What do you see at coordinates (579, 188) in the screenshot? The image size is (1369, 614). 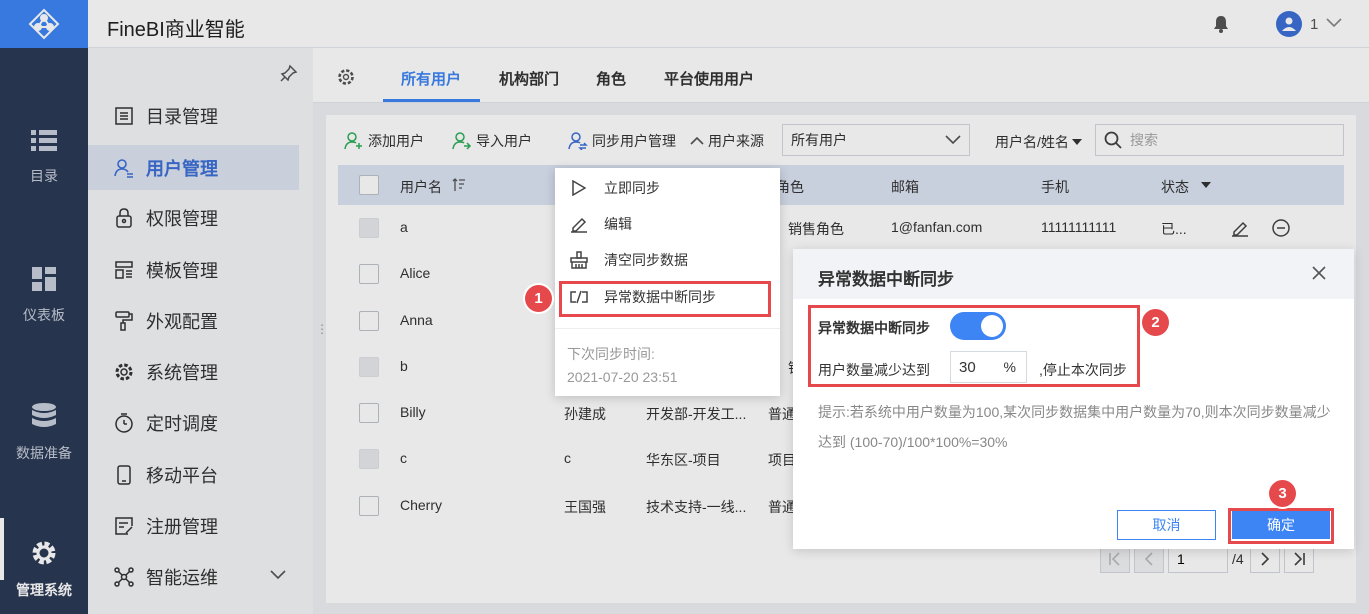 I see `play-icon` at bounding box center [579, 188].